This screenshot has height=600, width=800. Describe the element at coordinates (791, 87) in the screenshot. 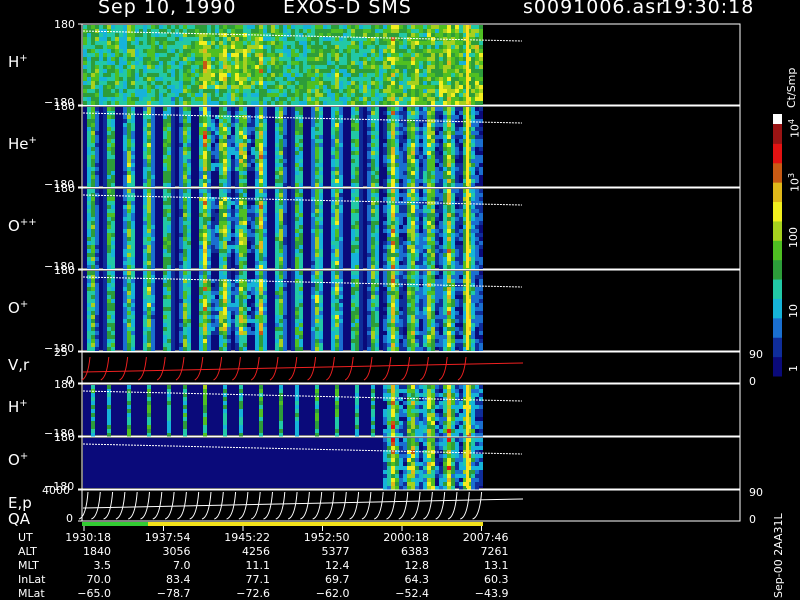

I see `colorbar-unit: Ct/Smp` at that location.